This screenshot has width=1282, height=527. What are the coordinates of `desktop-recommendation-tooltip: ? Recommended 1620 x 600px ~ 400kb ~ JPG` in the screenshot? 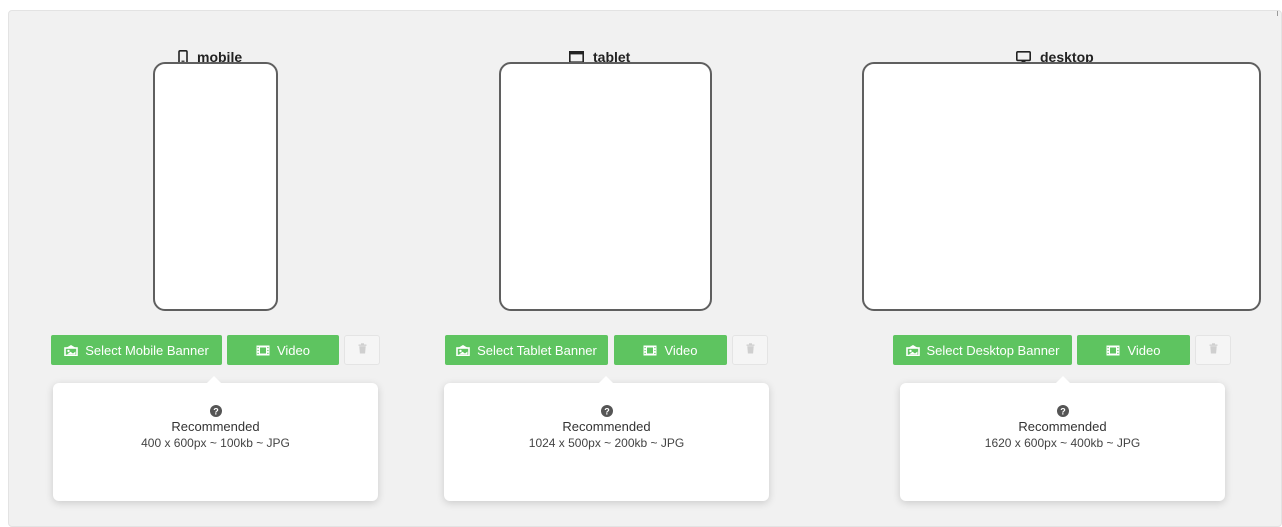 It's located at (1062, 438).